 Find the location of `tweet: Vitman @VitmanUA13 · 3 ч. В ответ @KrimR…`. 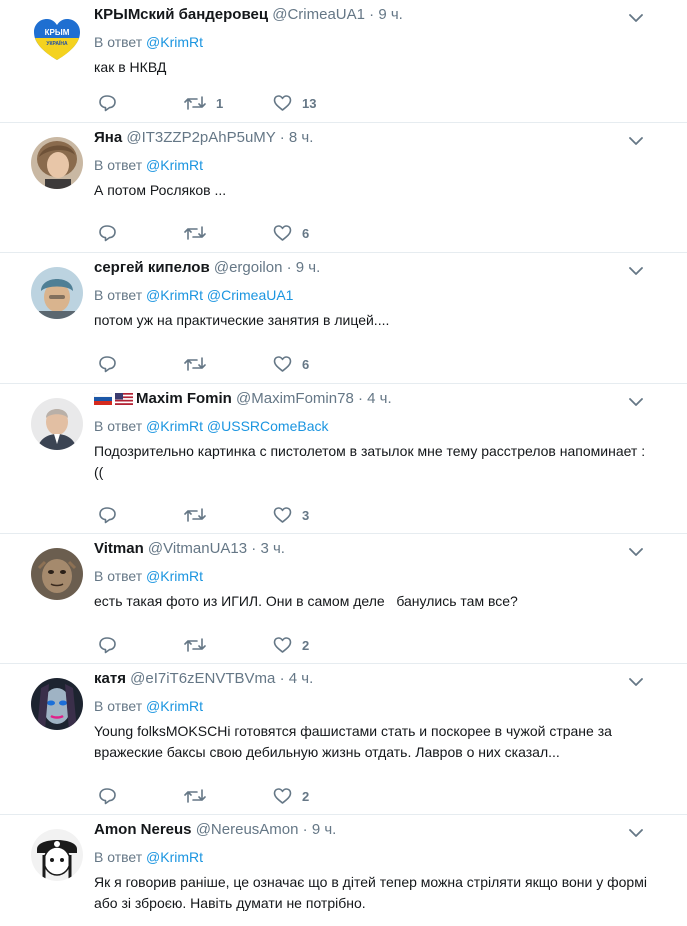

tweet: Vitman @VitmanUA13 · 3 ч. В ответ @KrimR… is located at coordinates (343, 599).